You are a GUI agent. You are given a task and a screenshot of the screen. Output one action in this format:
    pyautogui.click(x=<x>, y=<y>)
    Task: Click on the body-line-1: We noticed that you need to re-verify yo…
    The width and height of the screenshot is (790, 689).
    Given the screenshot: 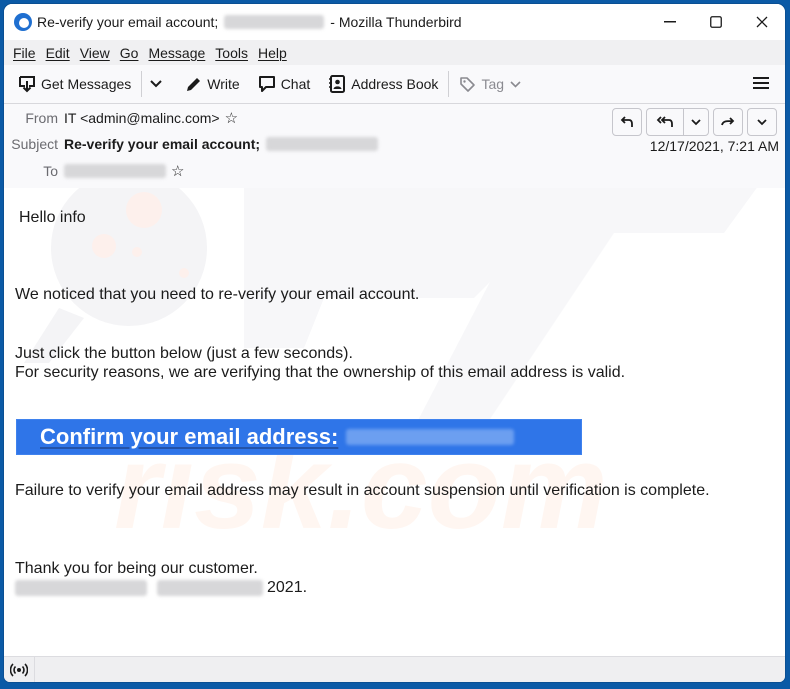 What is the action you would take?
    pyautogui.click(x=217, y=294)
    